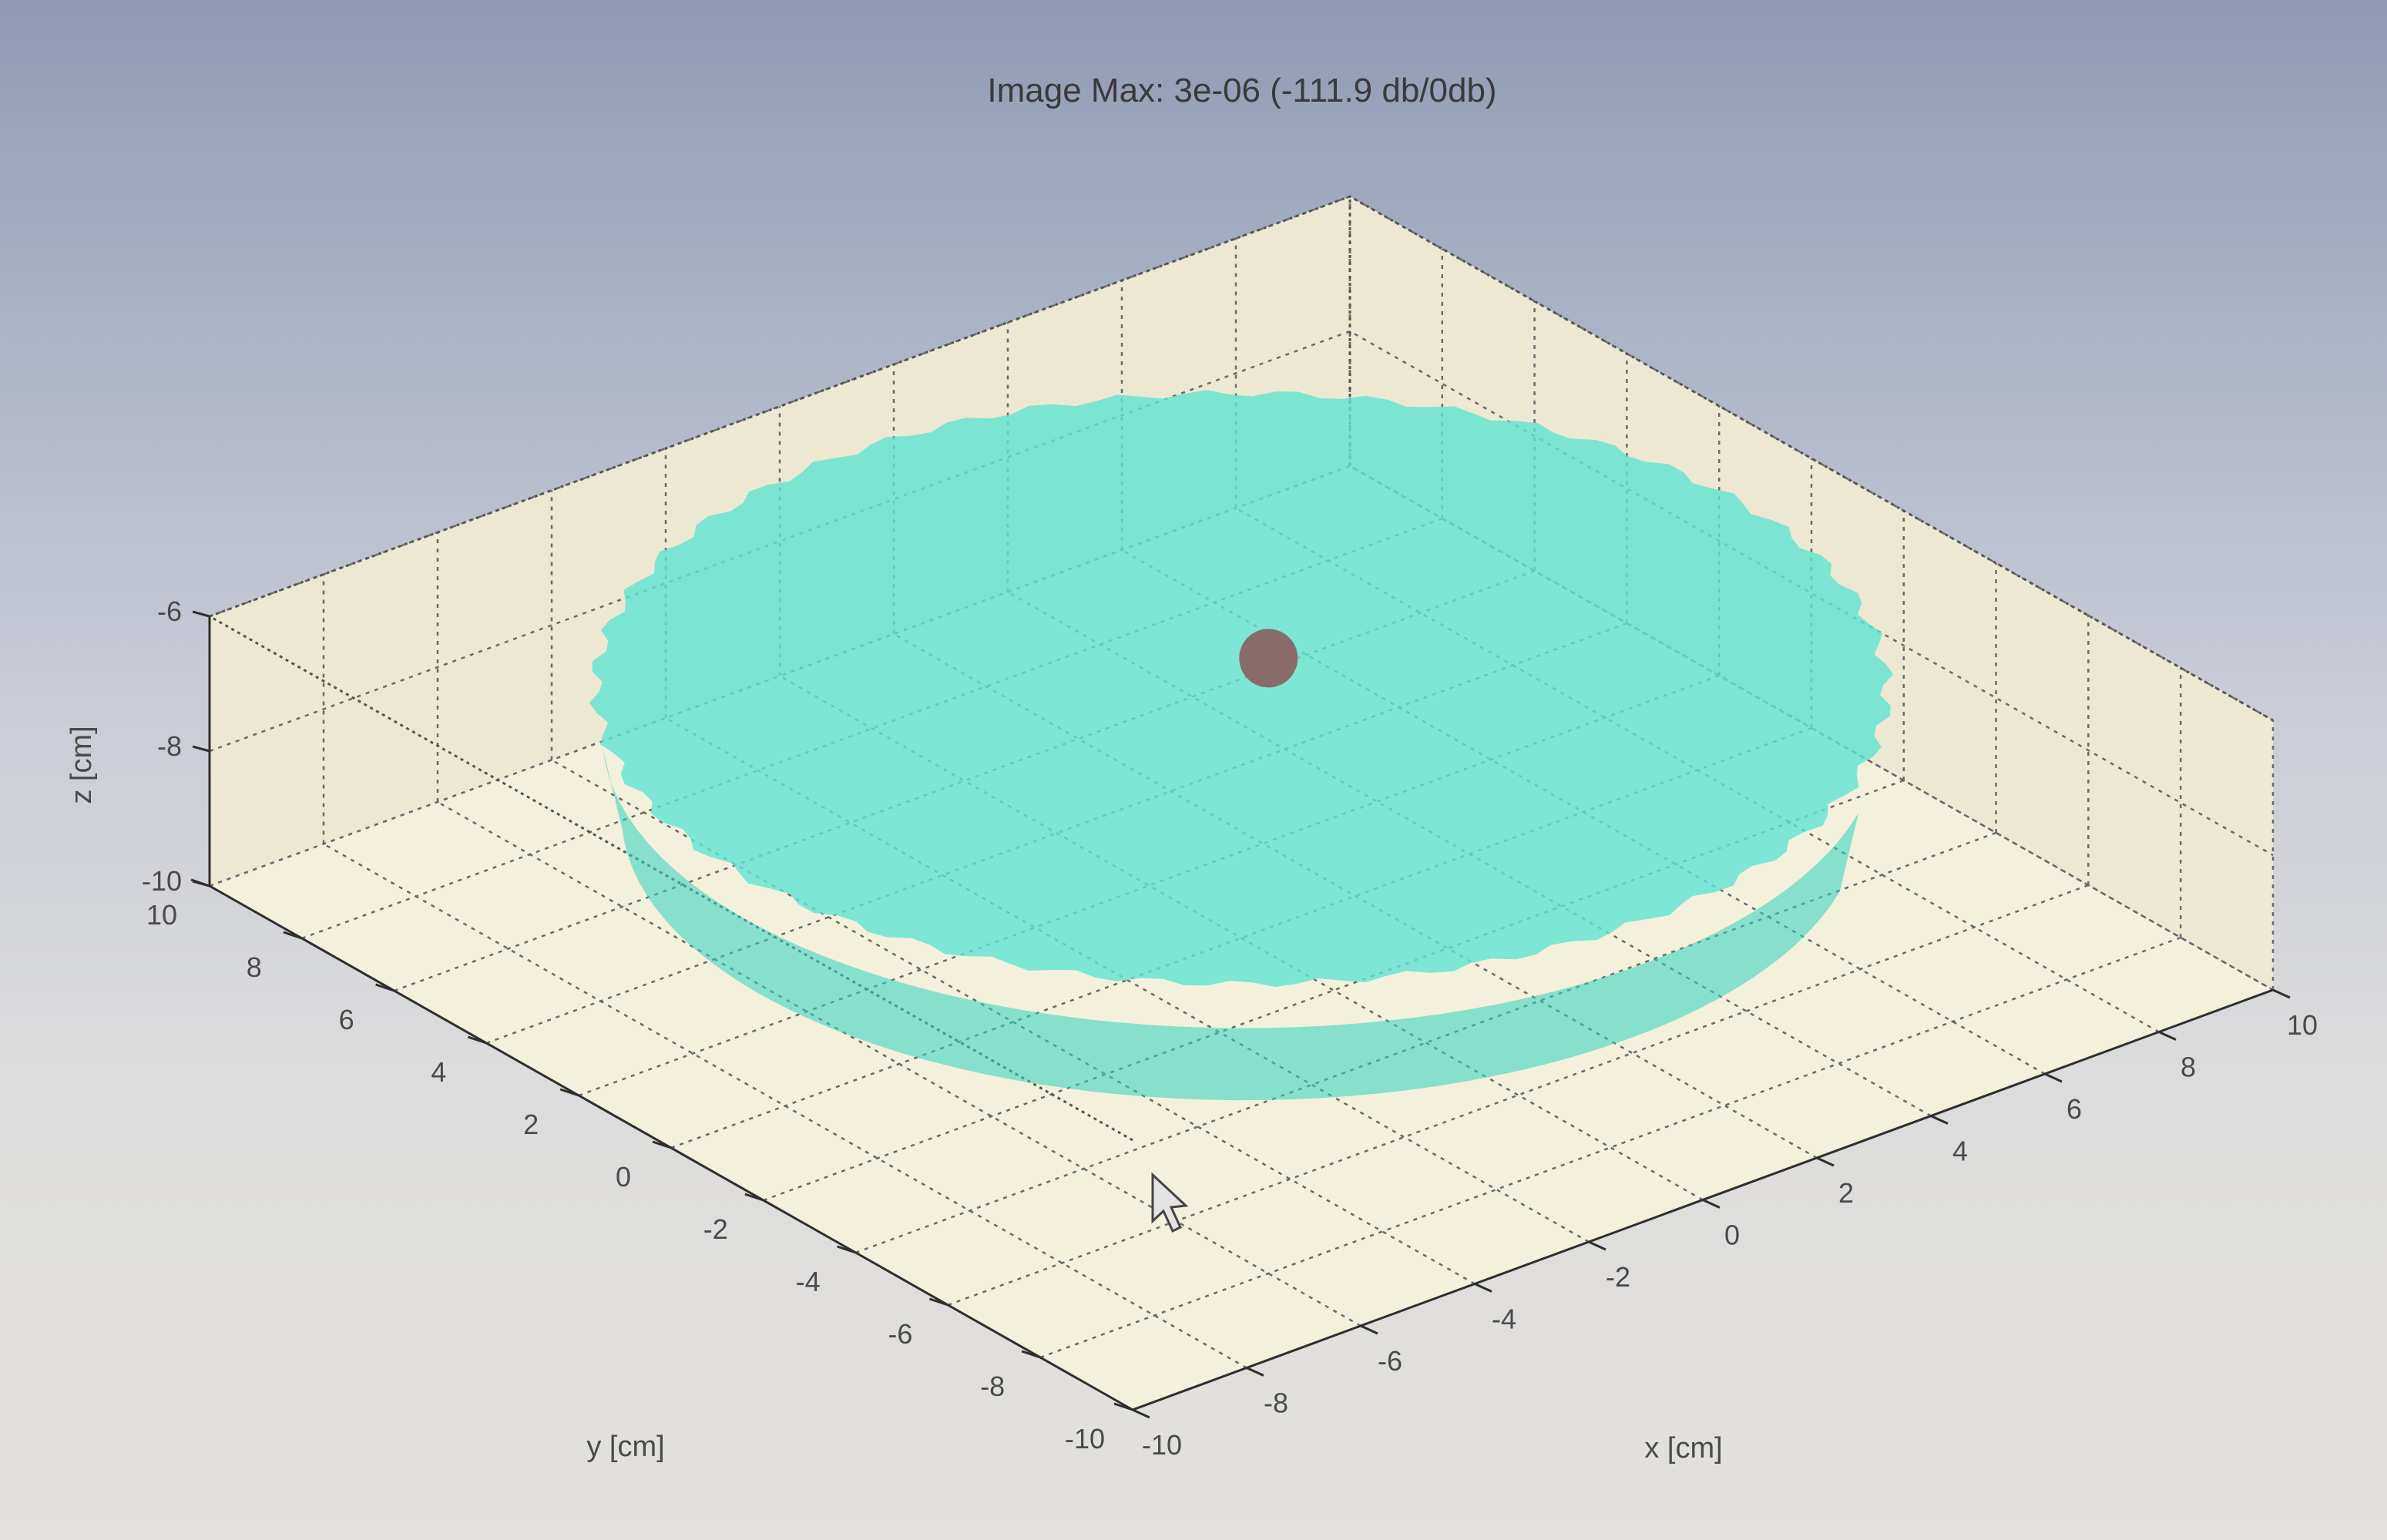 This screenshot has height=1540, width=2387. Describe the element at coordinates (2074, 1109) in the screenshot. I see `x-tick-label: 6` at that location.